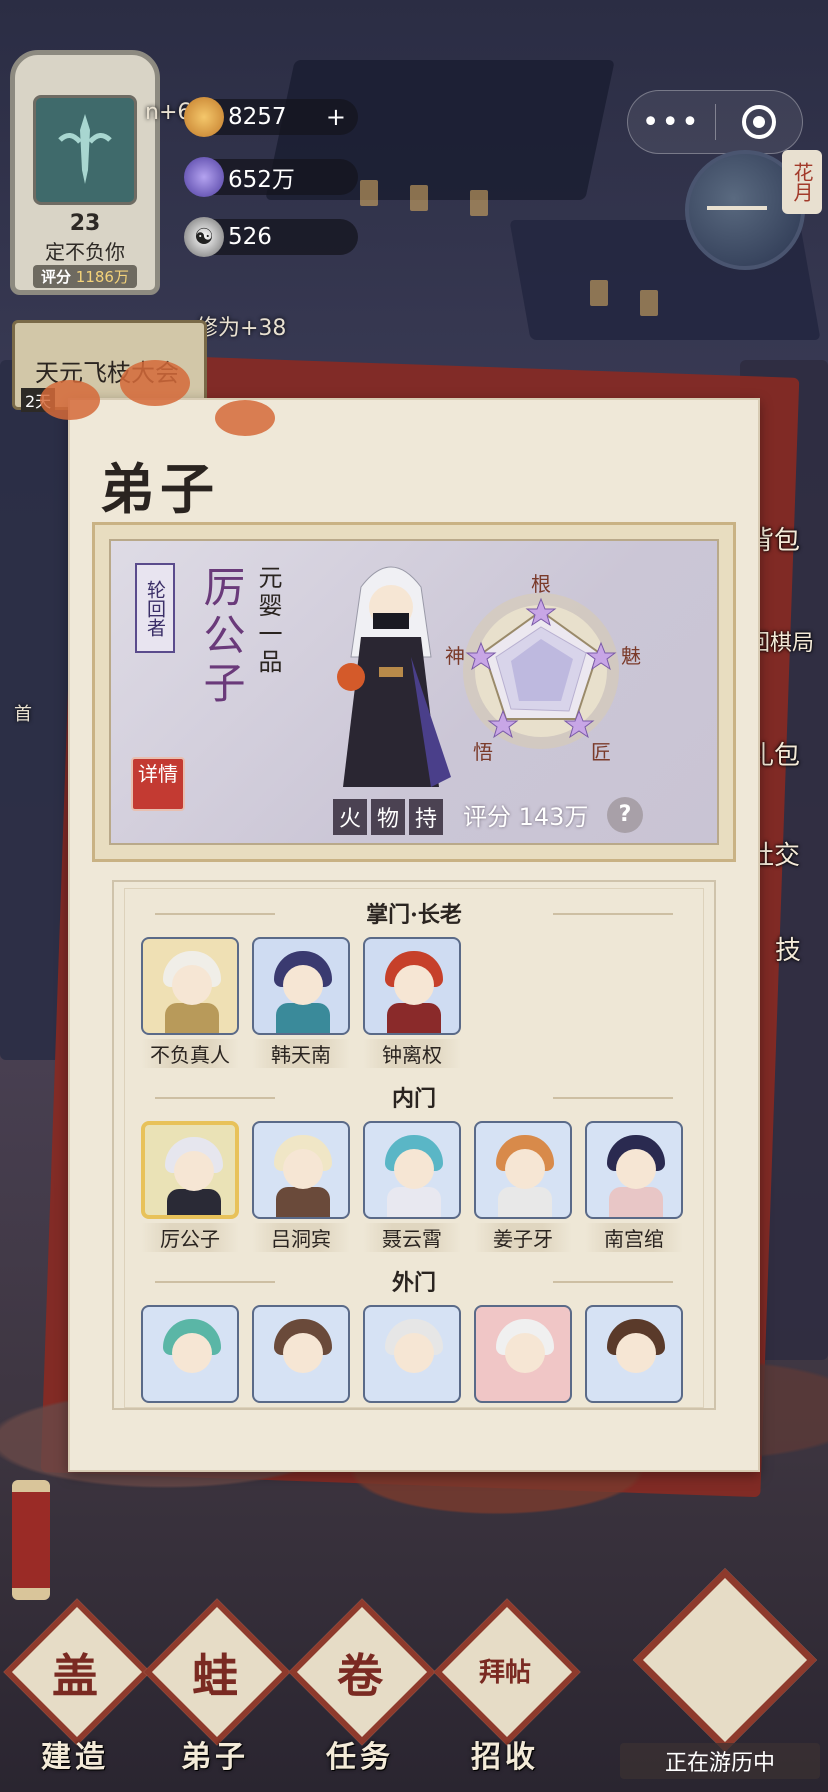 The width and height of the screenshot is (828, 1792). I want to click on disciple-realm: 元婴一品, so click(268, 621).